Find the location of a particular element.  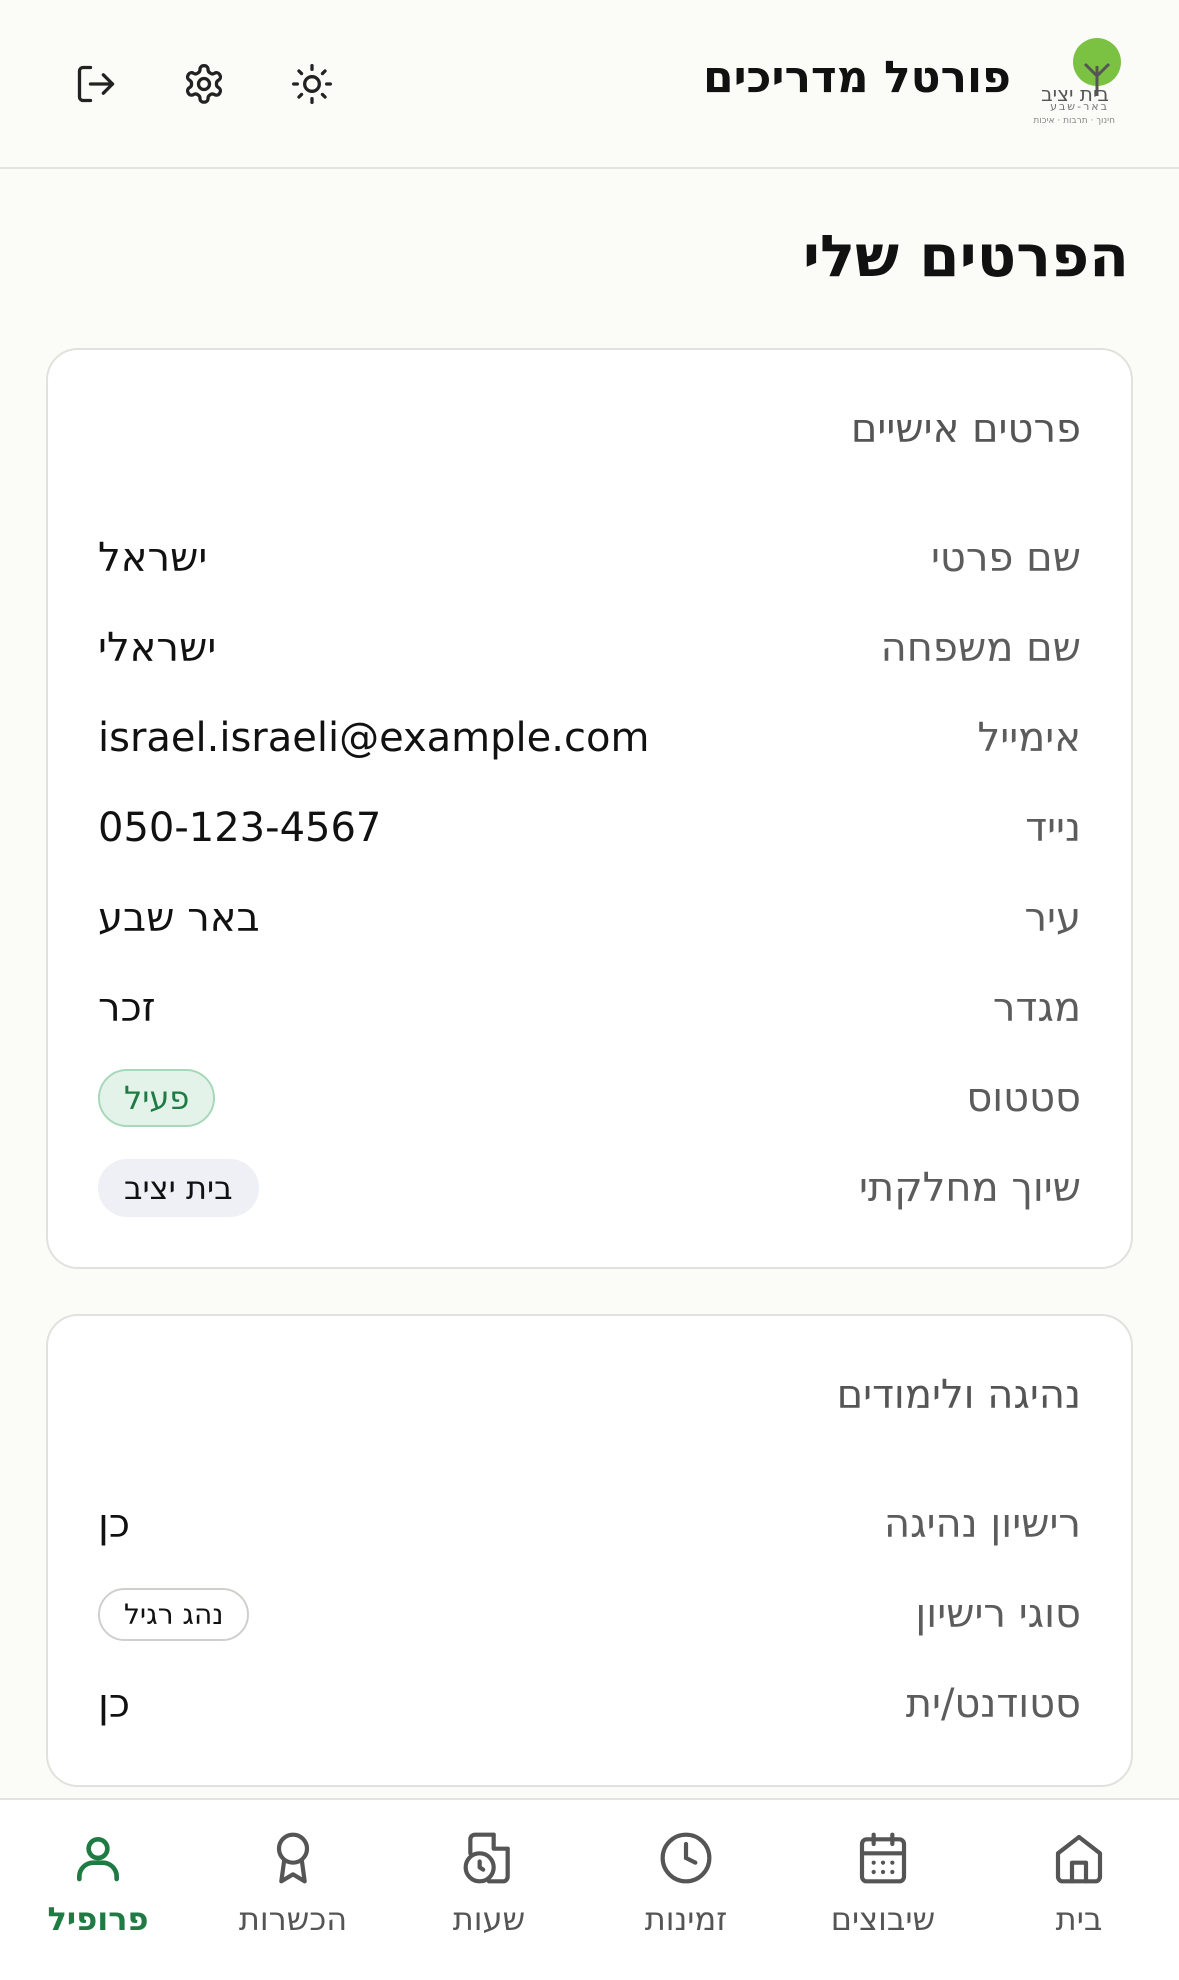

award-icon is located at coordinates (293, 1858).